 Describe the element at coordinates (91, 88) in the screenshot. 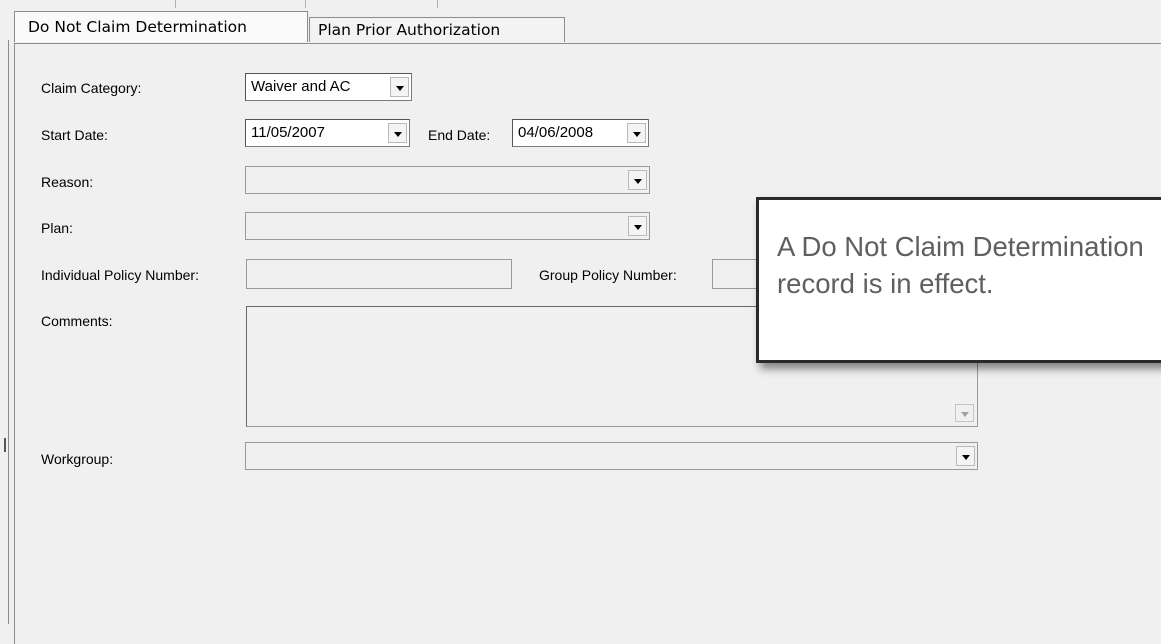

I see `claim-category-label: Claim Category:` at that location.